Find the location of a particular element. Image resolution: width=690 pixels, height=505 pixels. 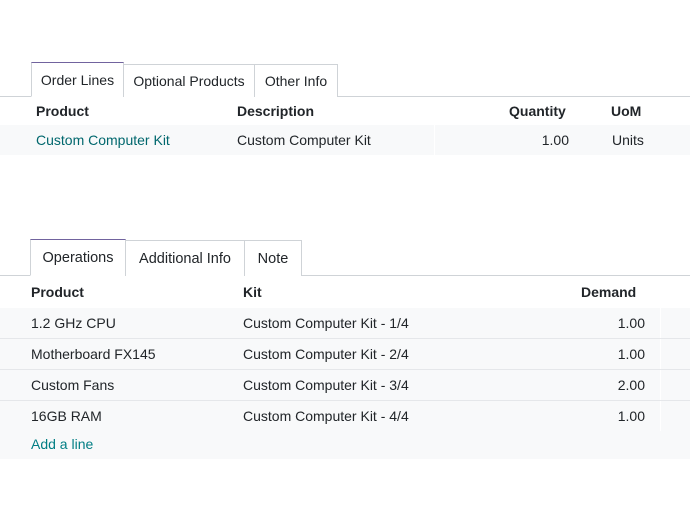

order-tabs: Order Lines Optional Products Other Info is located at coordinates (345, 79).